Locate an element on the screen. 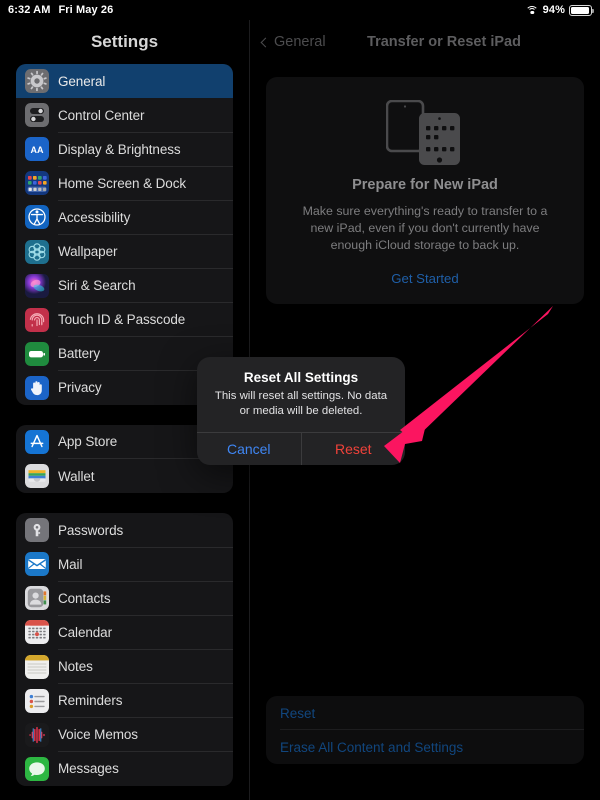 The image size is (600, 800). sidebar-item-label: App Store is located at coordinates (88, 442).